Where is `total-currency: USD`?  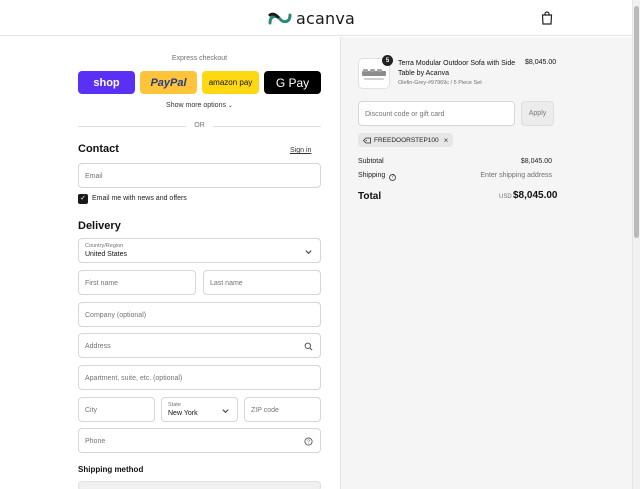
total-currency: USD is located at coordinates (505, 197).